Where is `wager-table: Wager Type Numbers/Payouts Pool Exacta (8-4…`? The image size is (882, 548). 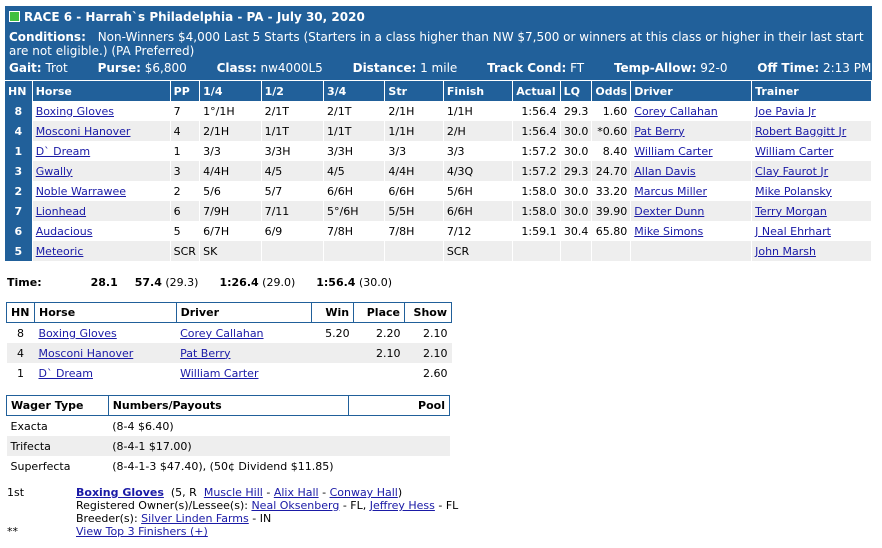 wager-table: Wager Type Numbers/Payouts Pool Exacta (8-4… is located at coordinates (228, 435).